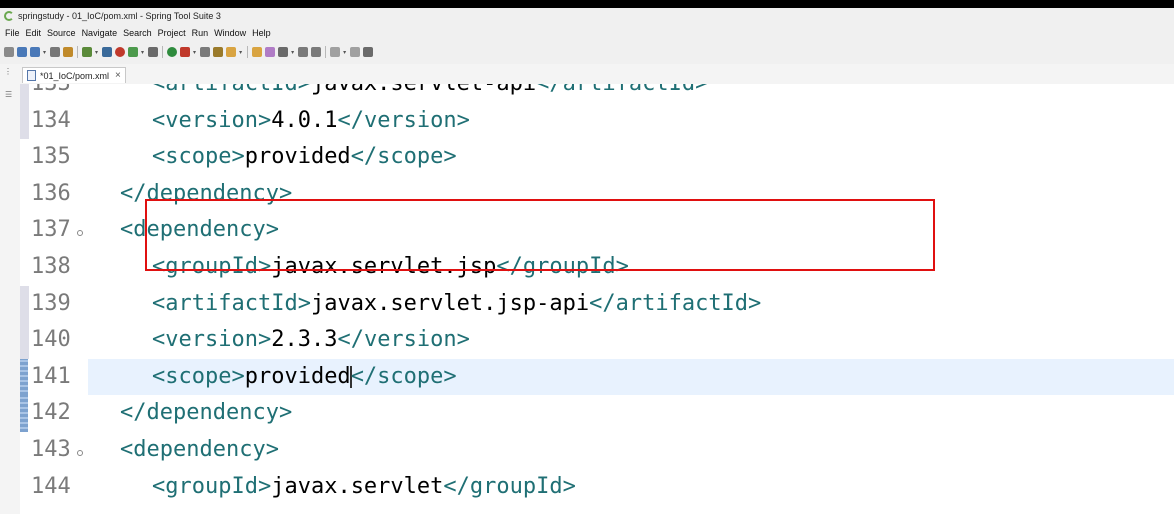 This screenshot has width=1174, height=514. What do you see at coordinates (185, 52) in the screenshot?
I see `run-config-icon` at bounding box center [185, 52].